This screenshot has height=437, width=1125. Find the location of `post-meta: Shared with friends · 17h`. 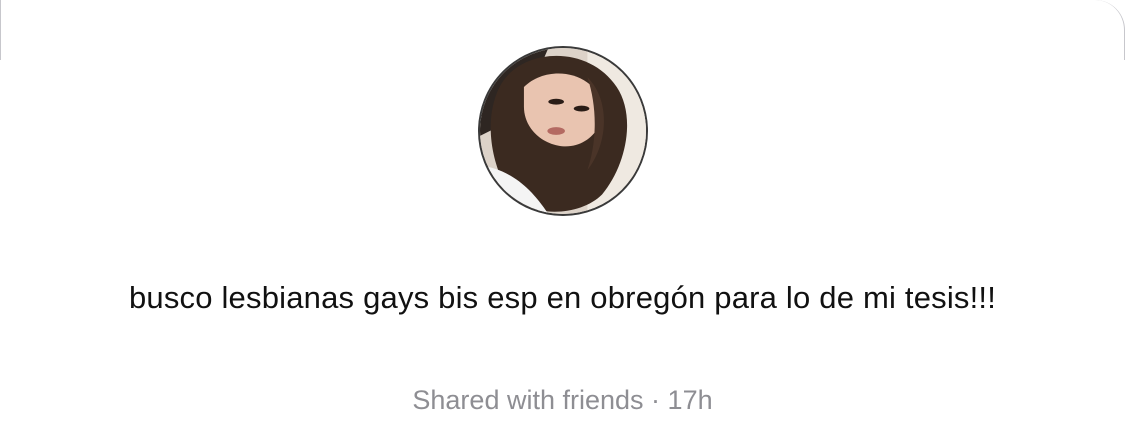

post-meta: Shared with friends · 17h is located at coordinates (562, 400).